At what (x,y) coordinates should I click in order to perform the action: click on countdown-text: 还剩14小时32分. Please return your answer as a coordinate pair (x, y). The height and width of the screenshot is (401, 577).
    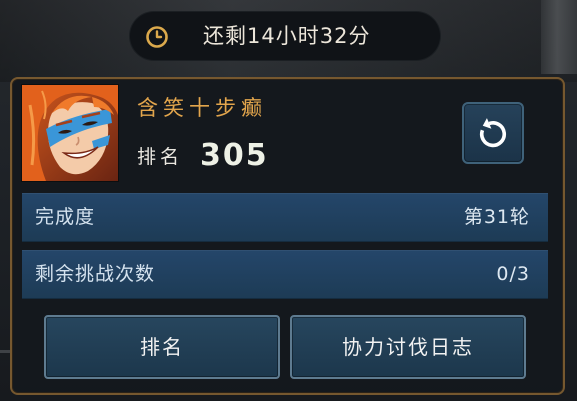
    Looking at the image, I should click on (287, 36).